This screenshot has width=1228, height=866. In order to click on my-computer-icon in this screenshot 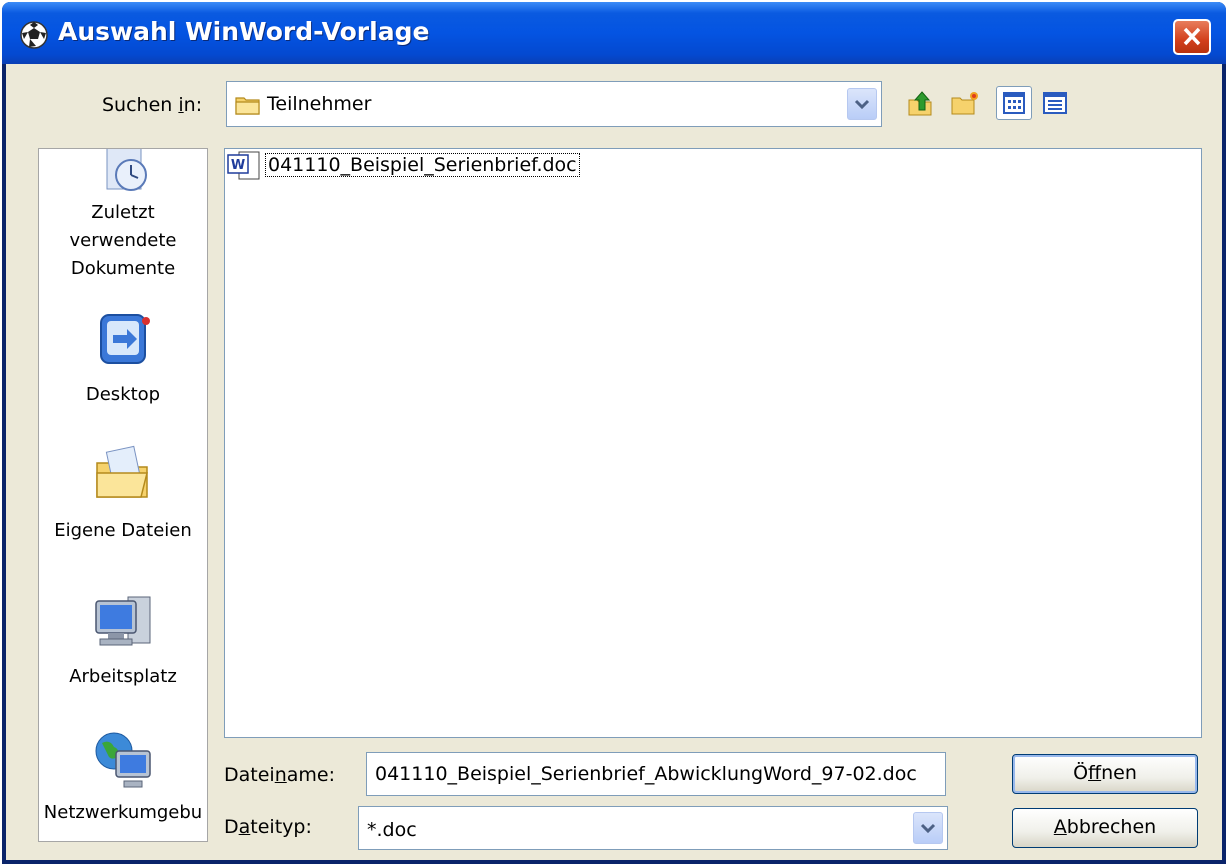, I will do `click(123, 621)`.